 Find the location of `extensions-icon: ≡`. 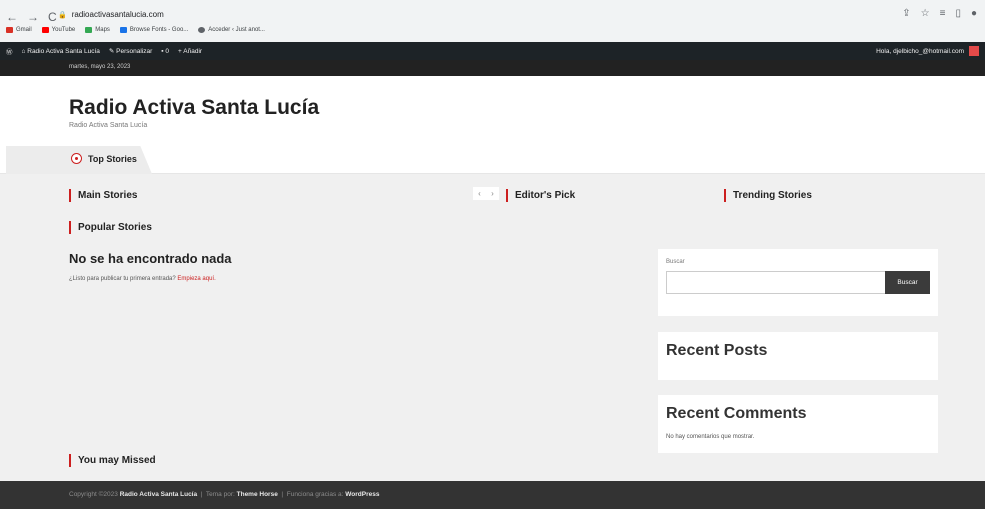

extensions-icon: ≡ is located at coordinates (943, 13).